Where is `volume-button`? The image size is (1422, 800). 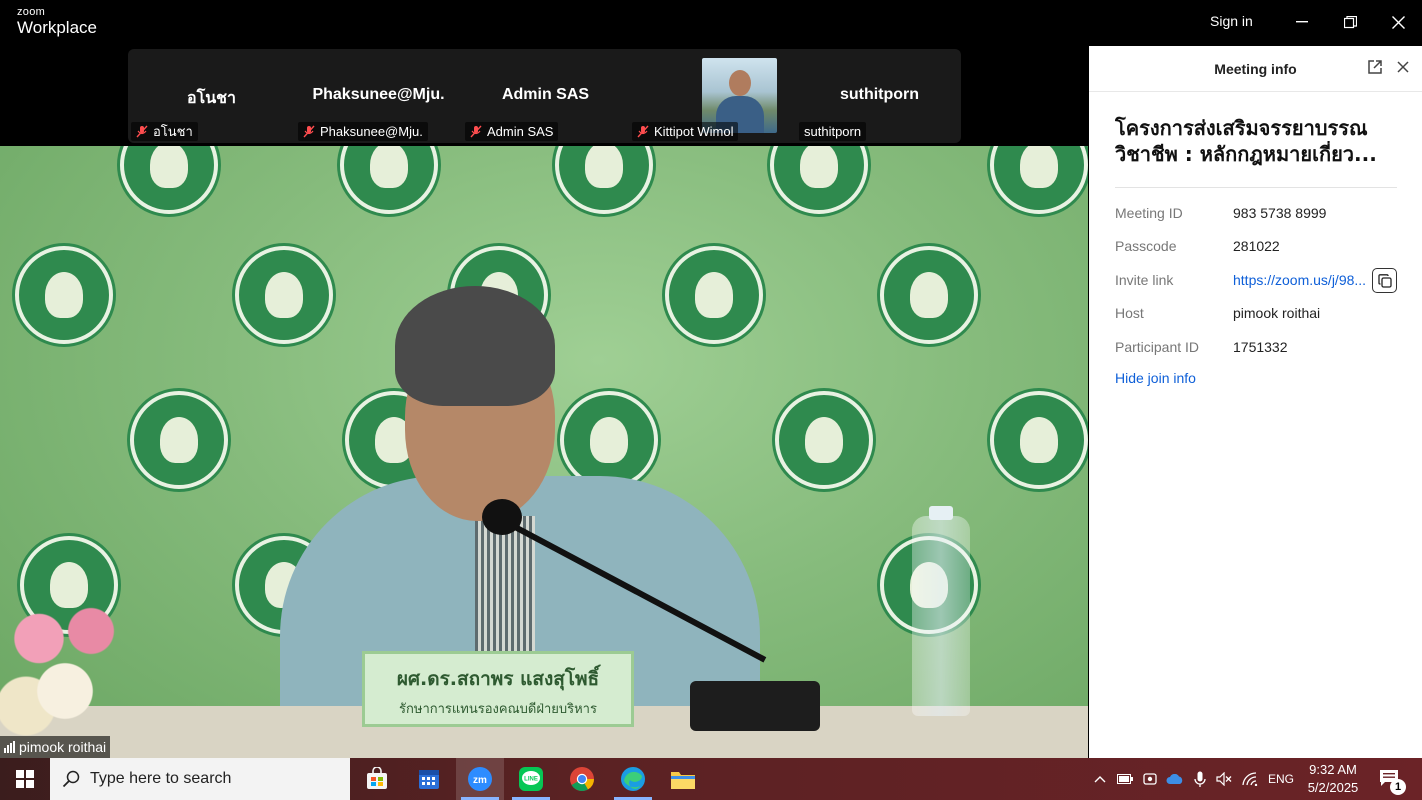 volume-button is located at coordinates (1224, 779).